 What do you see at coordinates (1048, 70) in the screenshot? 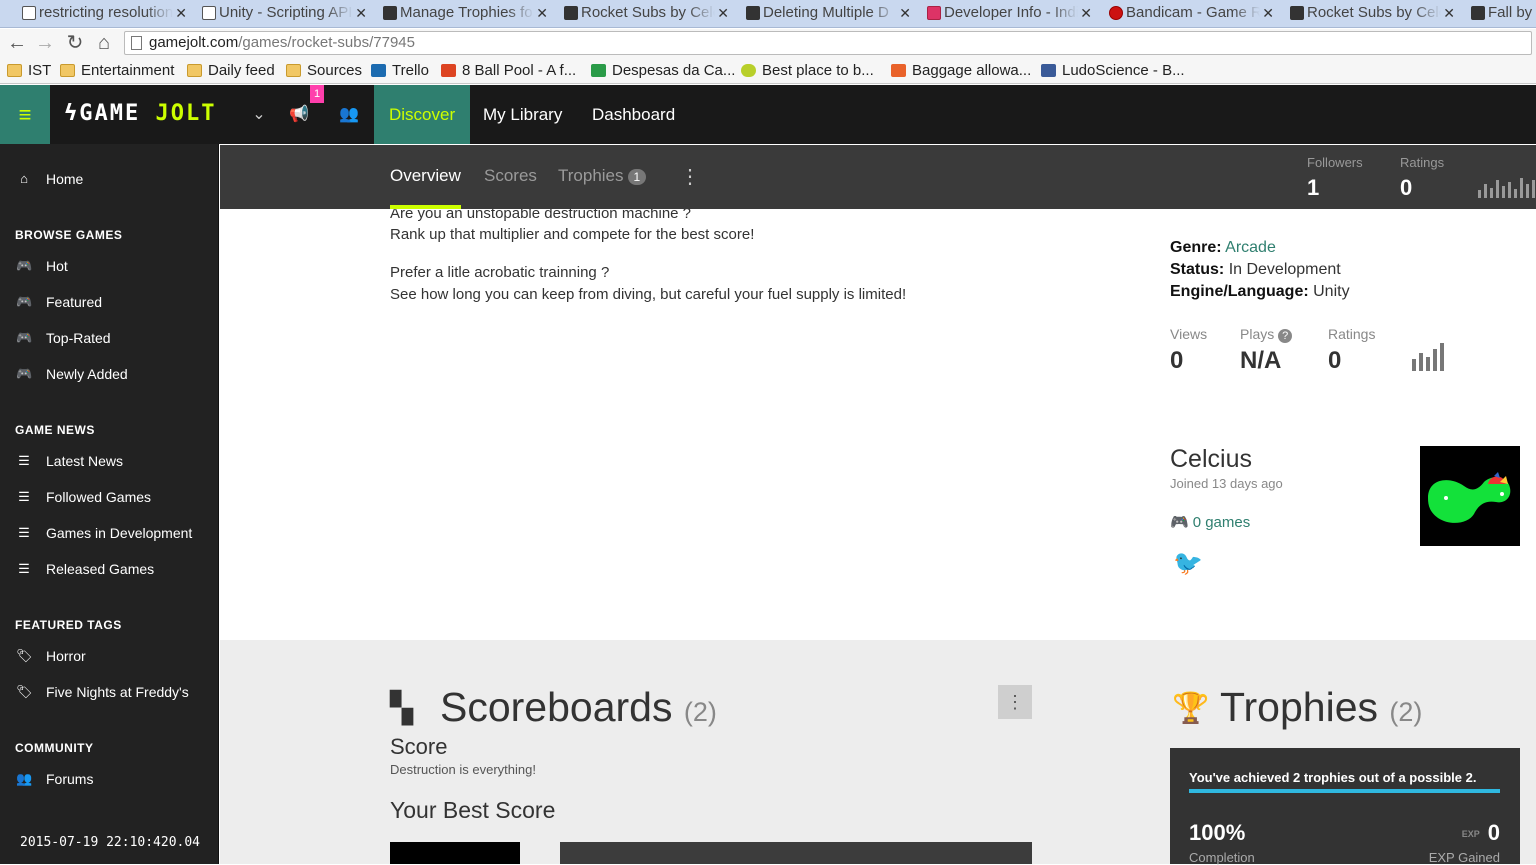
I see `facebook-icon` at bounding box center [1048, 70].